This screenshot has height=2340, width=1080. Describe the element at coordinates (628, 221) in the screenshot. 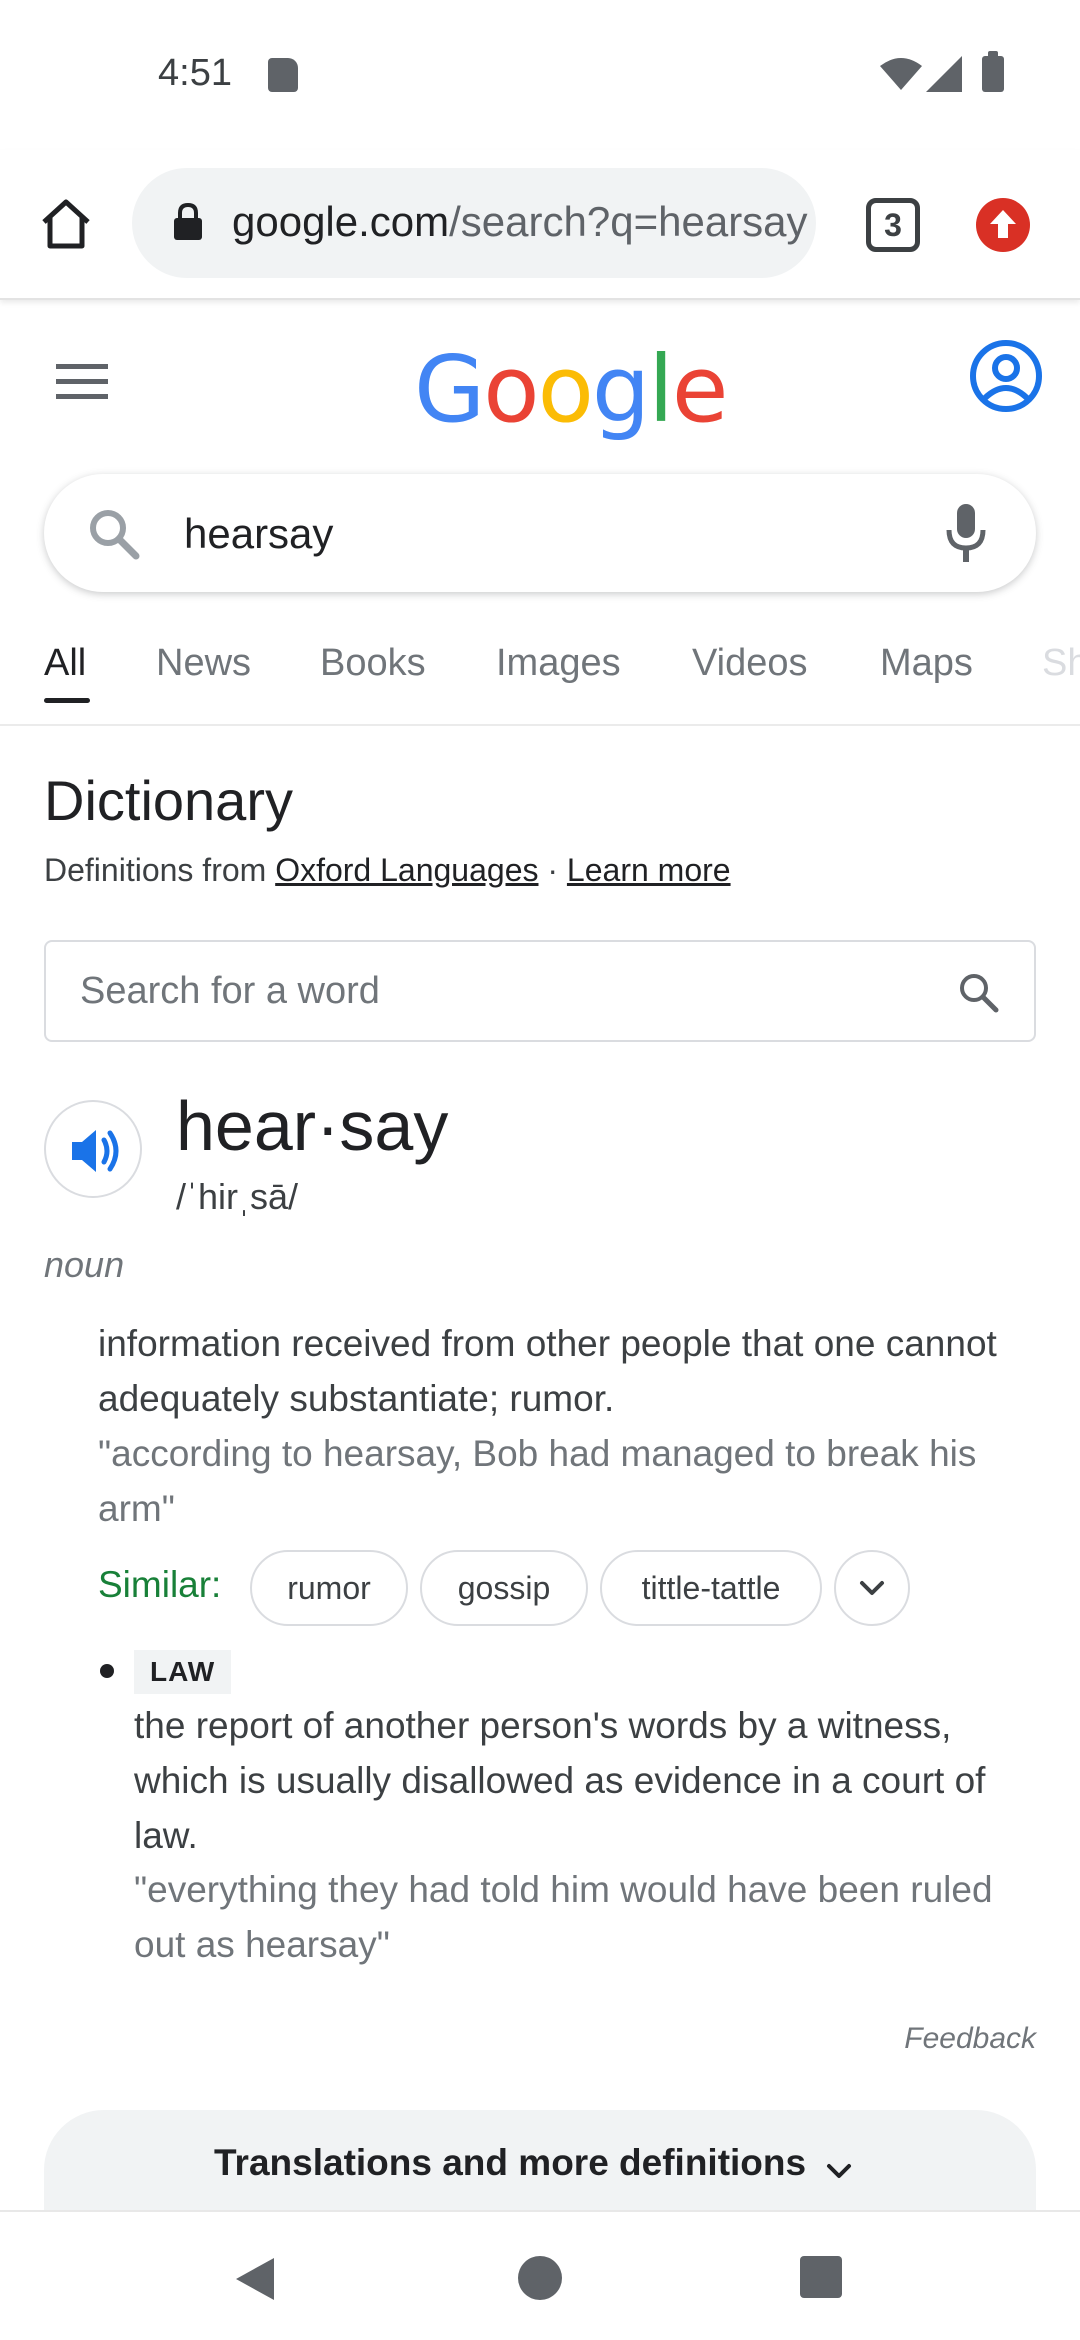

I see `url-path: /search?q=hearsay` at that location.